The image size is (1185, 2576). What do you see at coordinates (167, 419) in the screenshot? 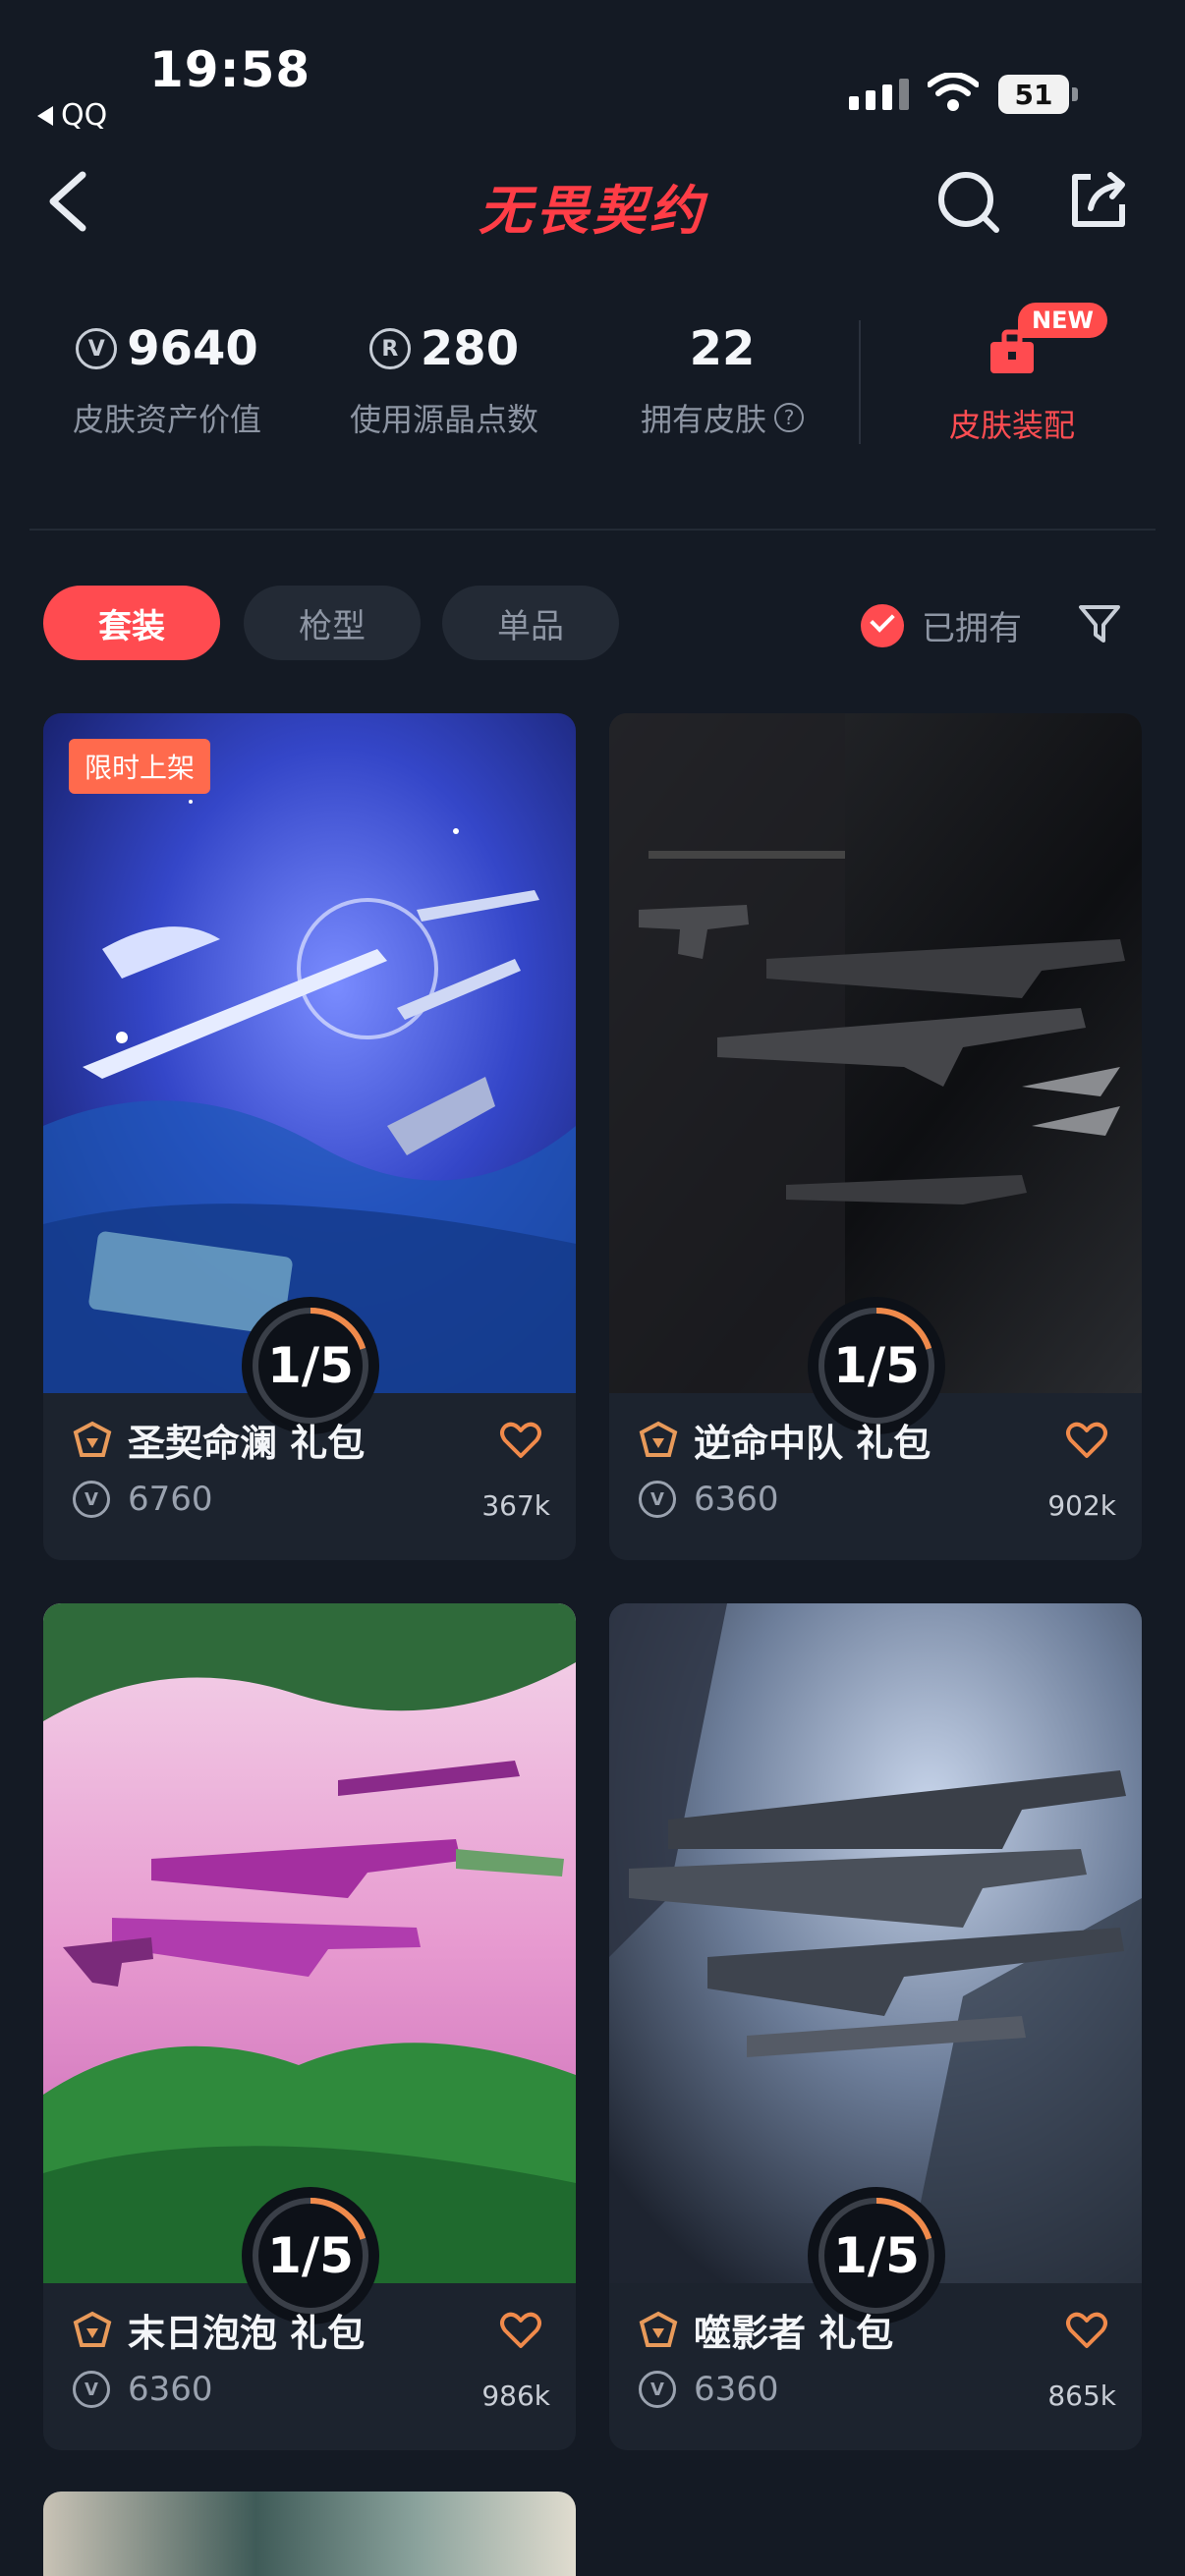
I see `stat-label: 皮肤资产价值` at bounding box center [167, 419].